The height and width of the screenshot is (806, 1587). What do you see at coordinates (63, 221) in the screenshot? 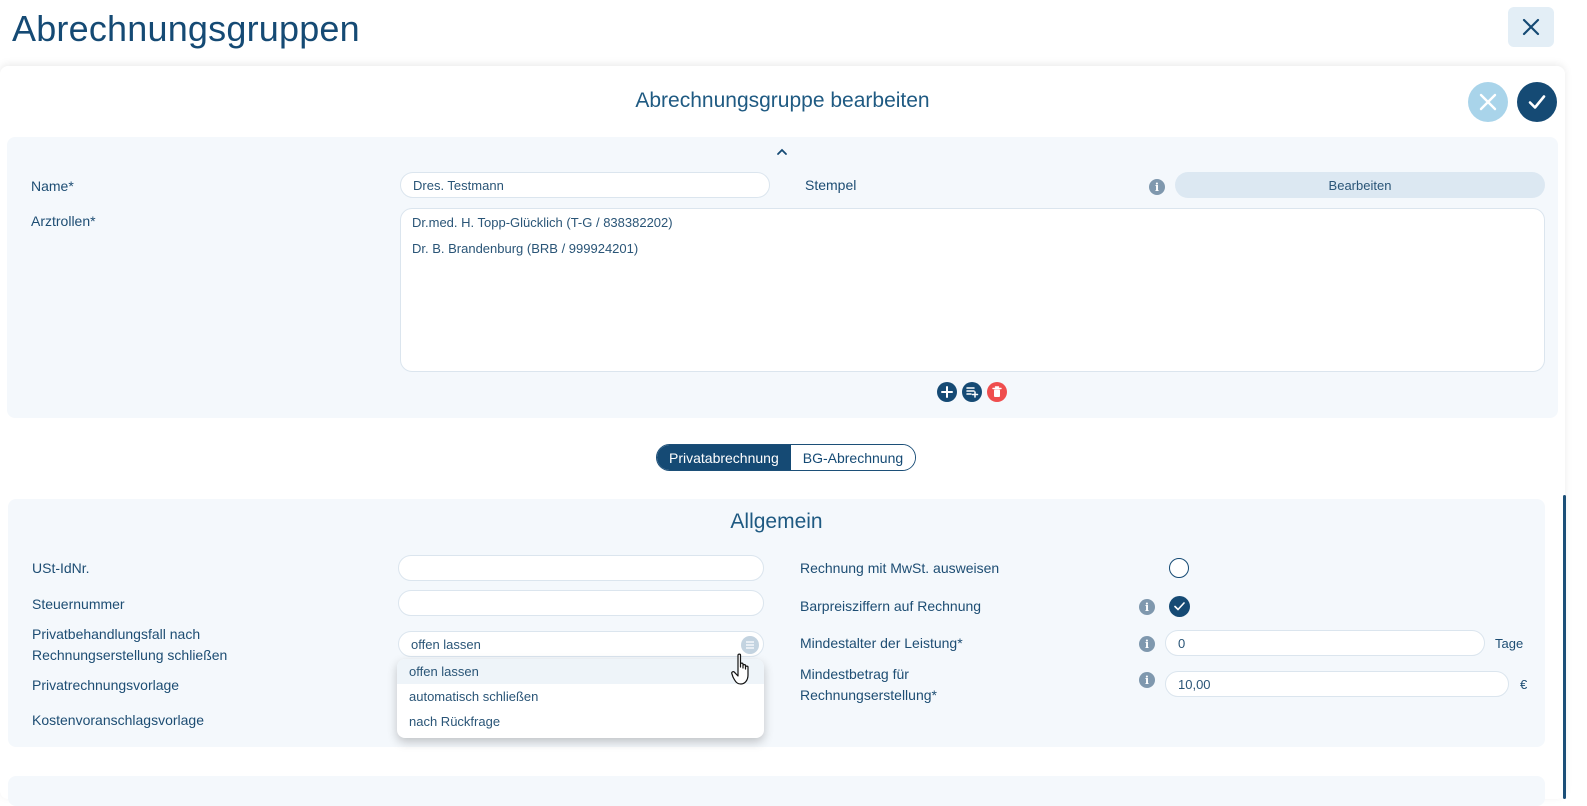
I see `arztrollen-label: Arztrollen*` at bounding box center [63, 221].